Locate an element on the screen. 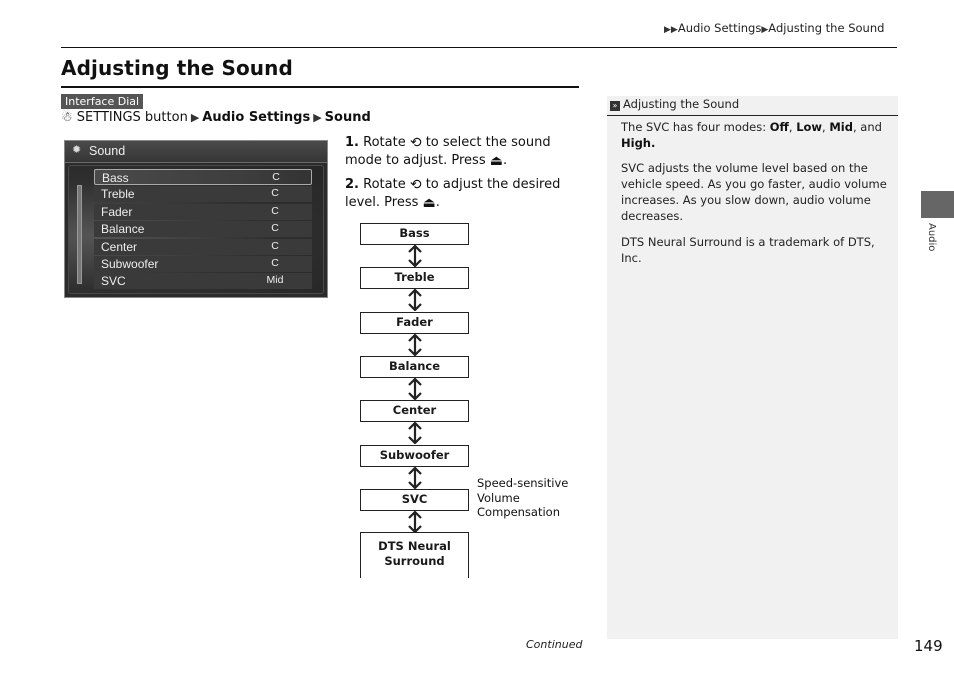 The height and width of the screenshot is (674, 954). mode-high: High. is located at coordinates (638, 143).